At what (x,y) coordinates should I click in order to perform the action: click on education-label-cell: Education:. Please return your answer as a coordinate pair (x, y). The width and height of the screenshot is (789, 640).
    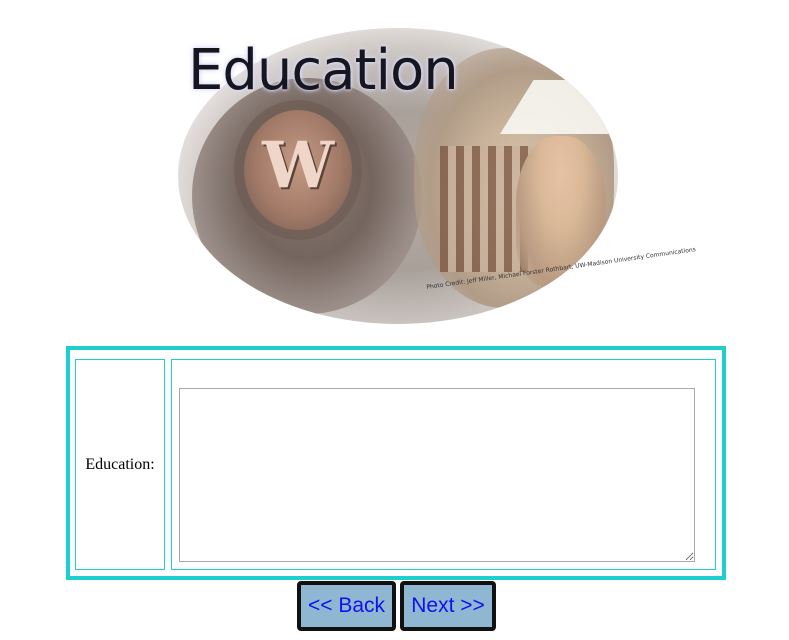
    Looking at the image, I should click on (120, 464).